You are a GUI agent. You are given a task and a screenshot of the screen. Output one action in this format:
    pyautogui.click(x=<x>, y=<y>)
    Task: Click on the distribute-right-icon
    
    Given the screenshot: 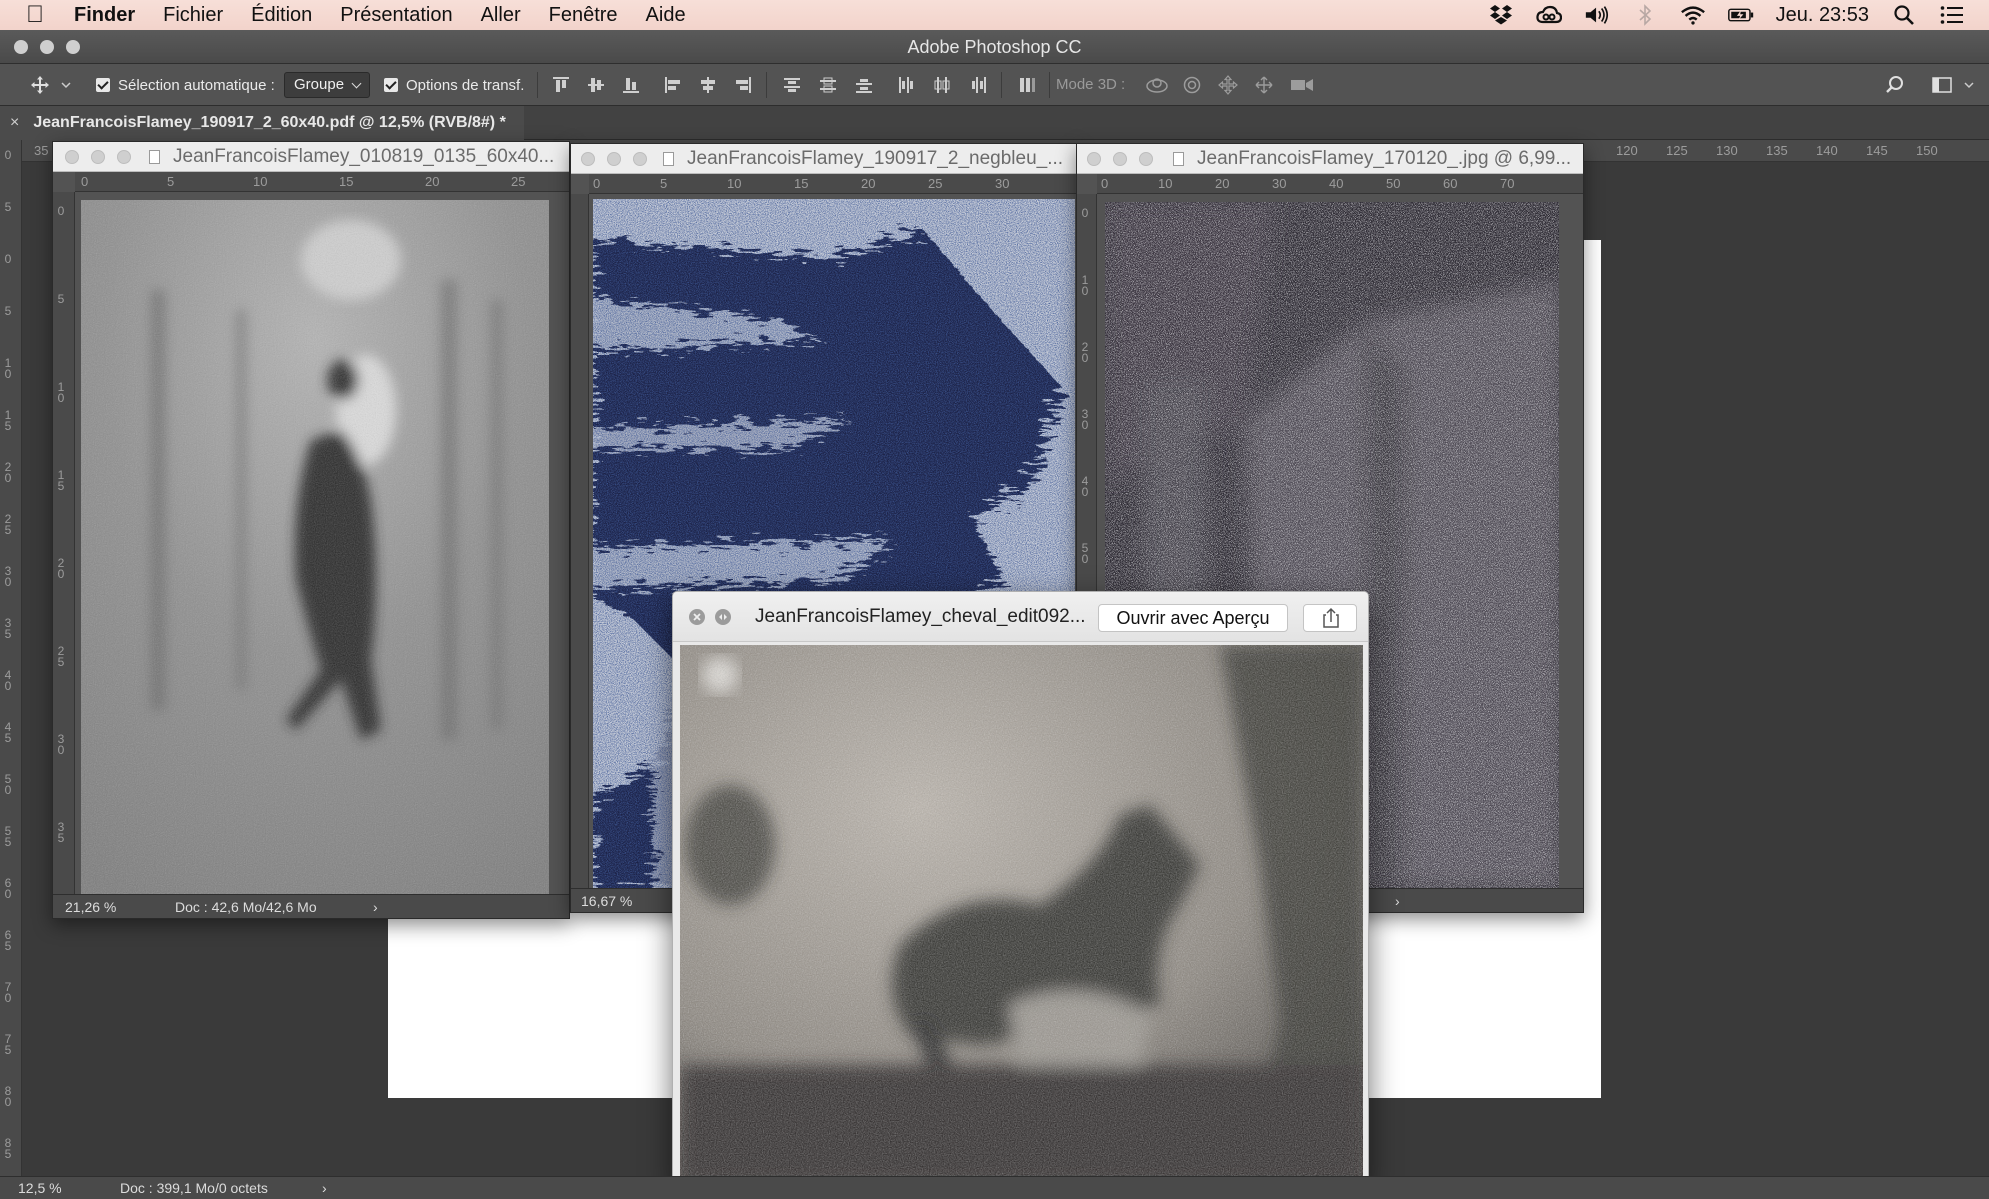 What is the action you would take?
    pyautogui.click(x=978, y=85)
    